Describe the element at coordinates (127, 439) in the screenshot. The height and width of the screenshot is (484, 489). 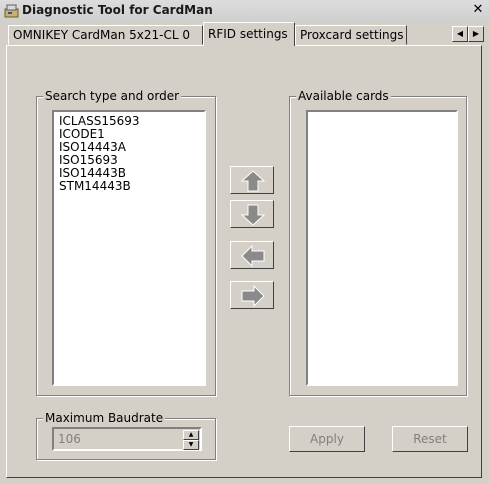
I see `baudrate-spinbox: 106 ▲ ▼` at that location.